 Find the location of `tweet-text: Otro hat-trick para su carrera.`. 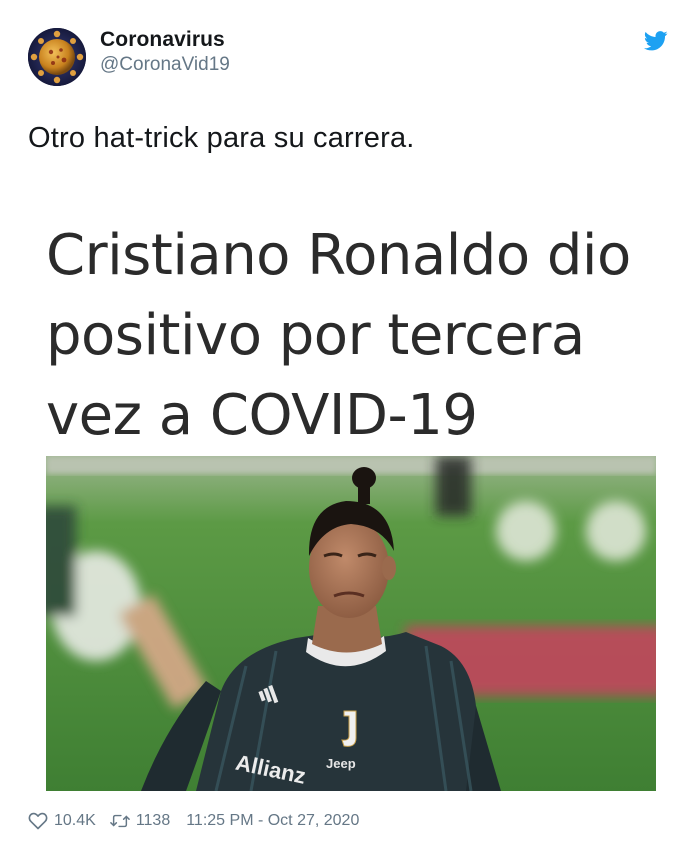

tweet-text: Otro hat-trick para su carrera. is located at coordinates (221, 138).